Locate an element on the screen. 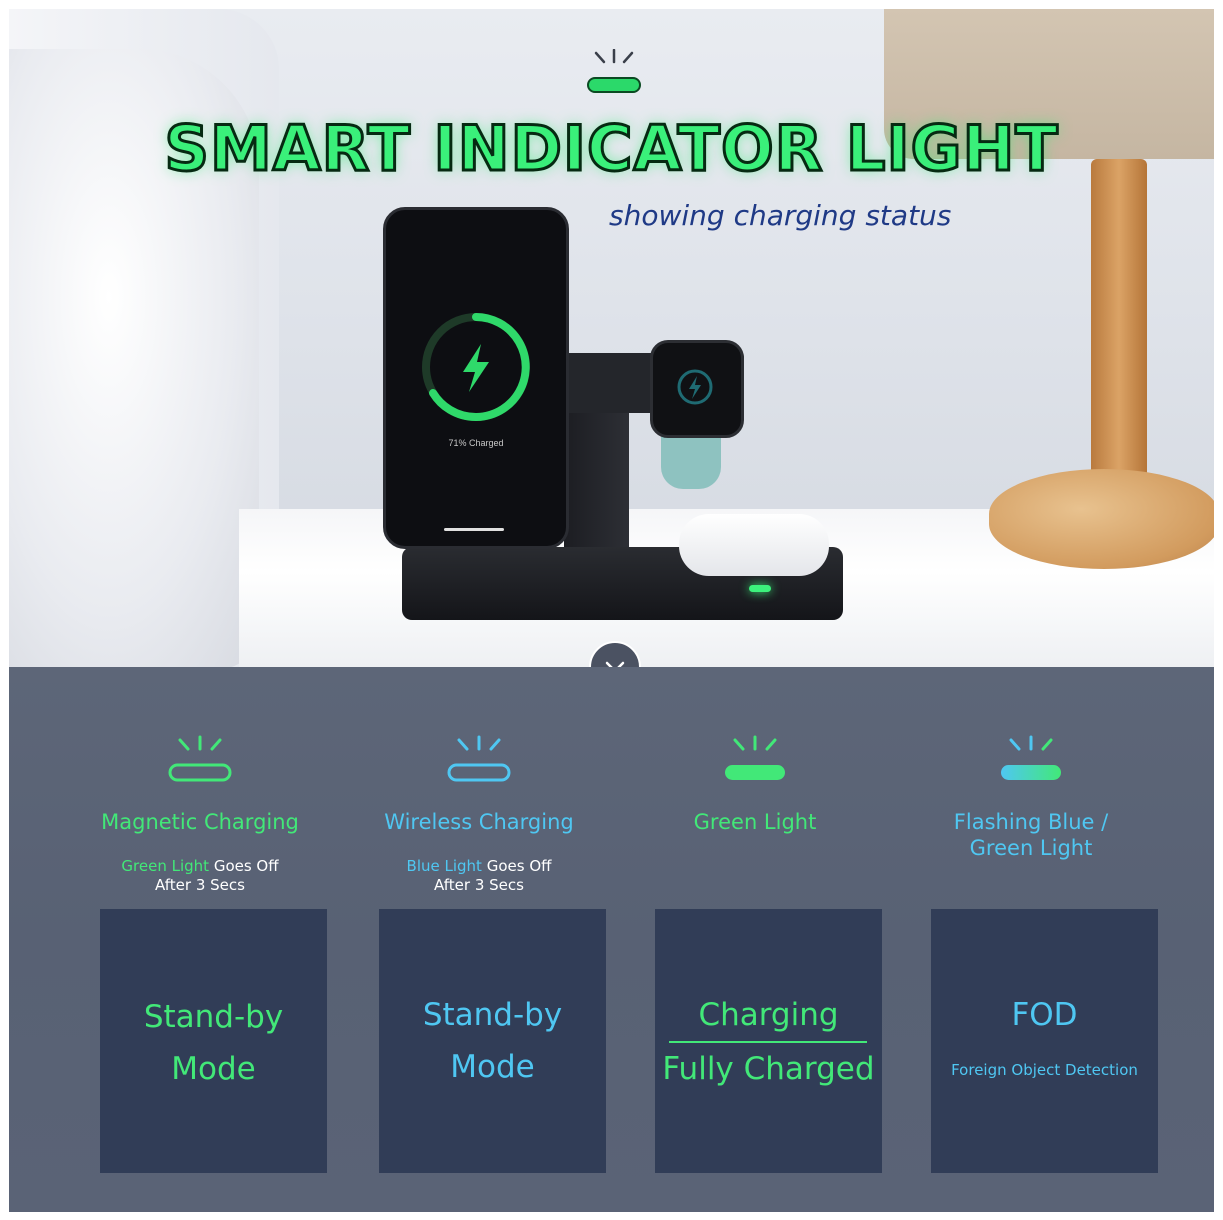 The image size is (1223, 1220). card-note: Foreign Object Detection is located at coordinates (1044, 1070).